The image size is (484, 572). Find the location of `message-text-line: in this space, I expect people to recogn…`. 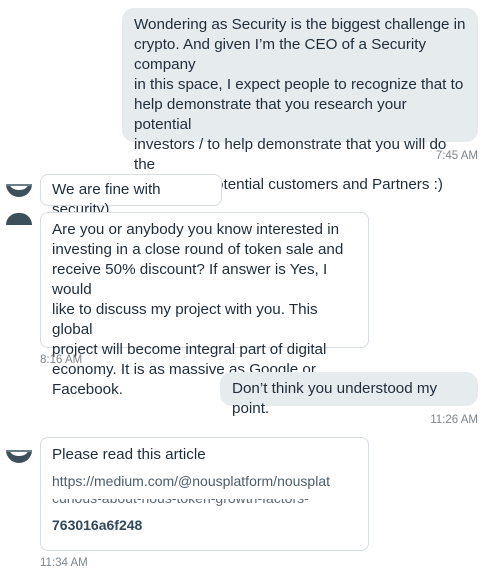

message-text-line: in this space, I expect people to recogn… is located at coordinates (299, 84).